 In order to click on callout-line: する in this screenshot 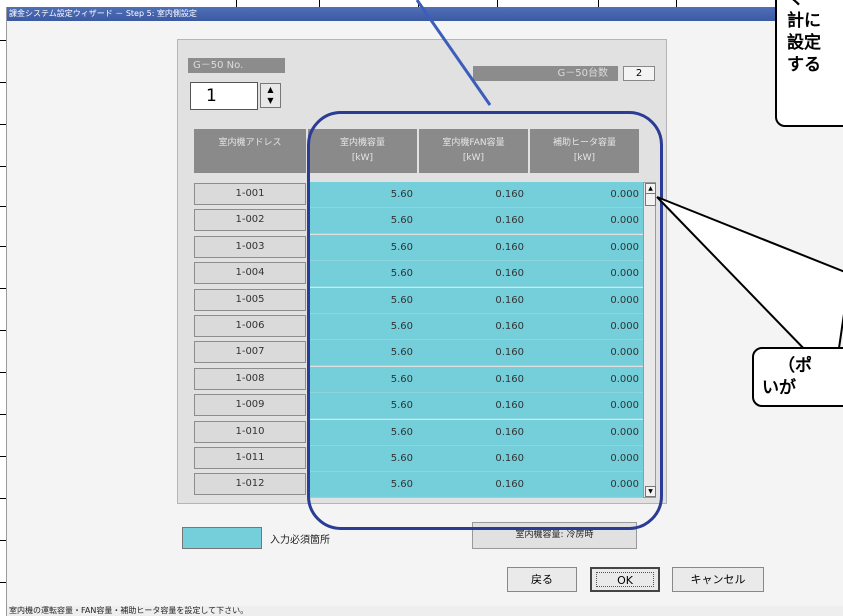, I will do `click(804, 65)`.